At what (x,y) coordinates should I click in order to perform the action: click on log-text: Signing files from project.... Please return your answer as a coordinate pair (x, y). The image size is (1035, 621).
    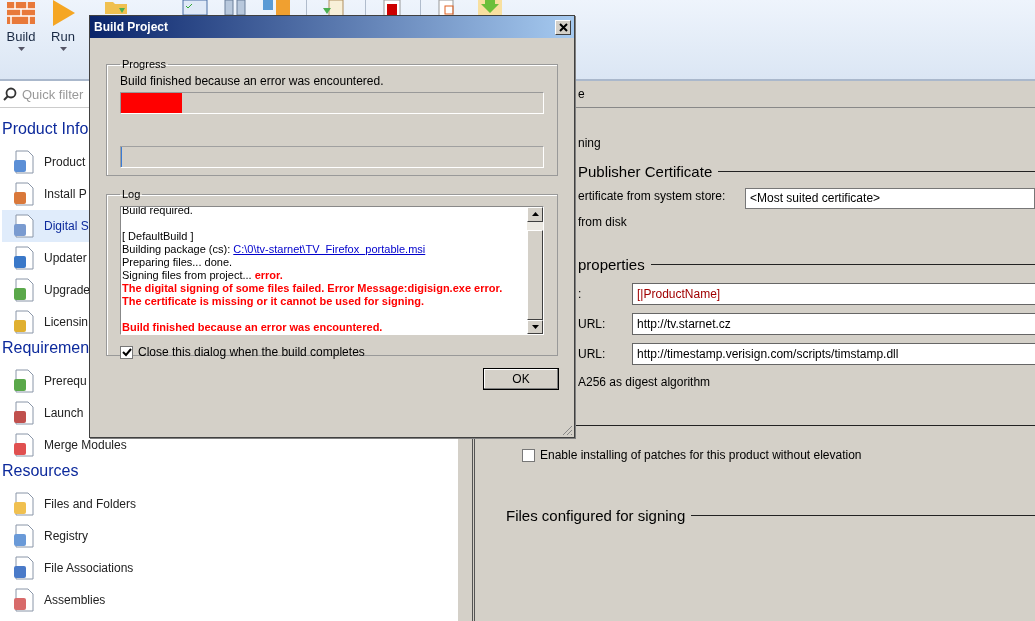
    Looking at the image, I should click on (187, 275).